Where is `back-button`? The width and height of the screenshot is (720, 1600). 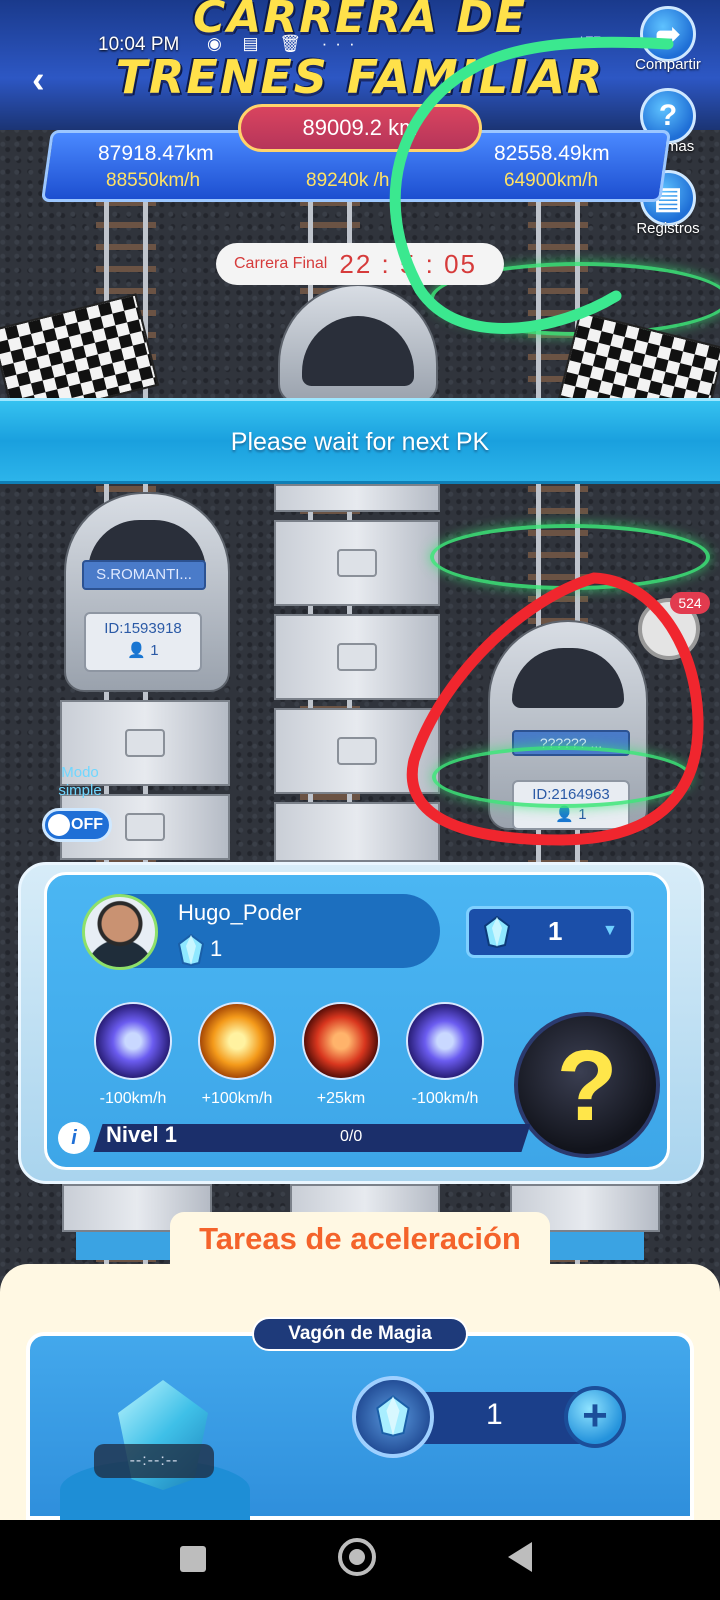
back-button is located at coordinates (520, 1557).